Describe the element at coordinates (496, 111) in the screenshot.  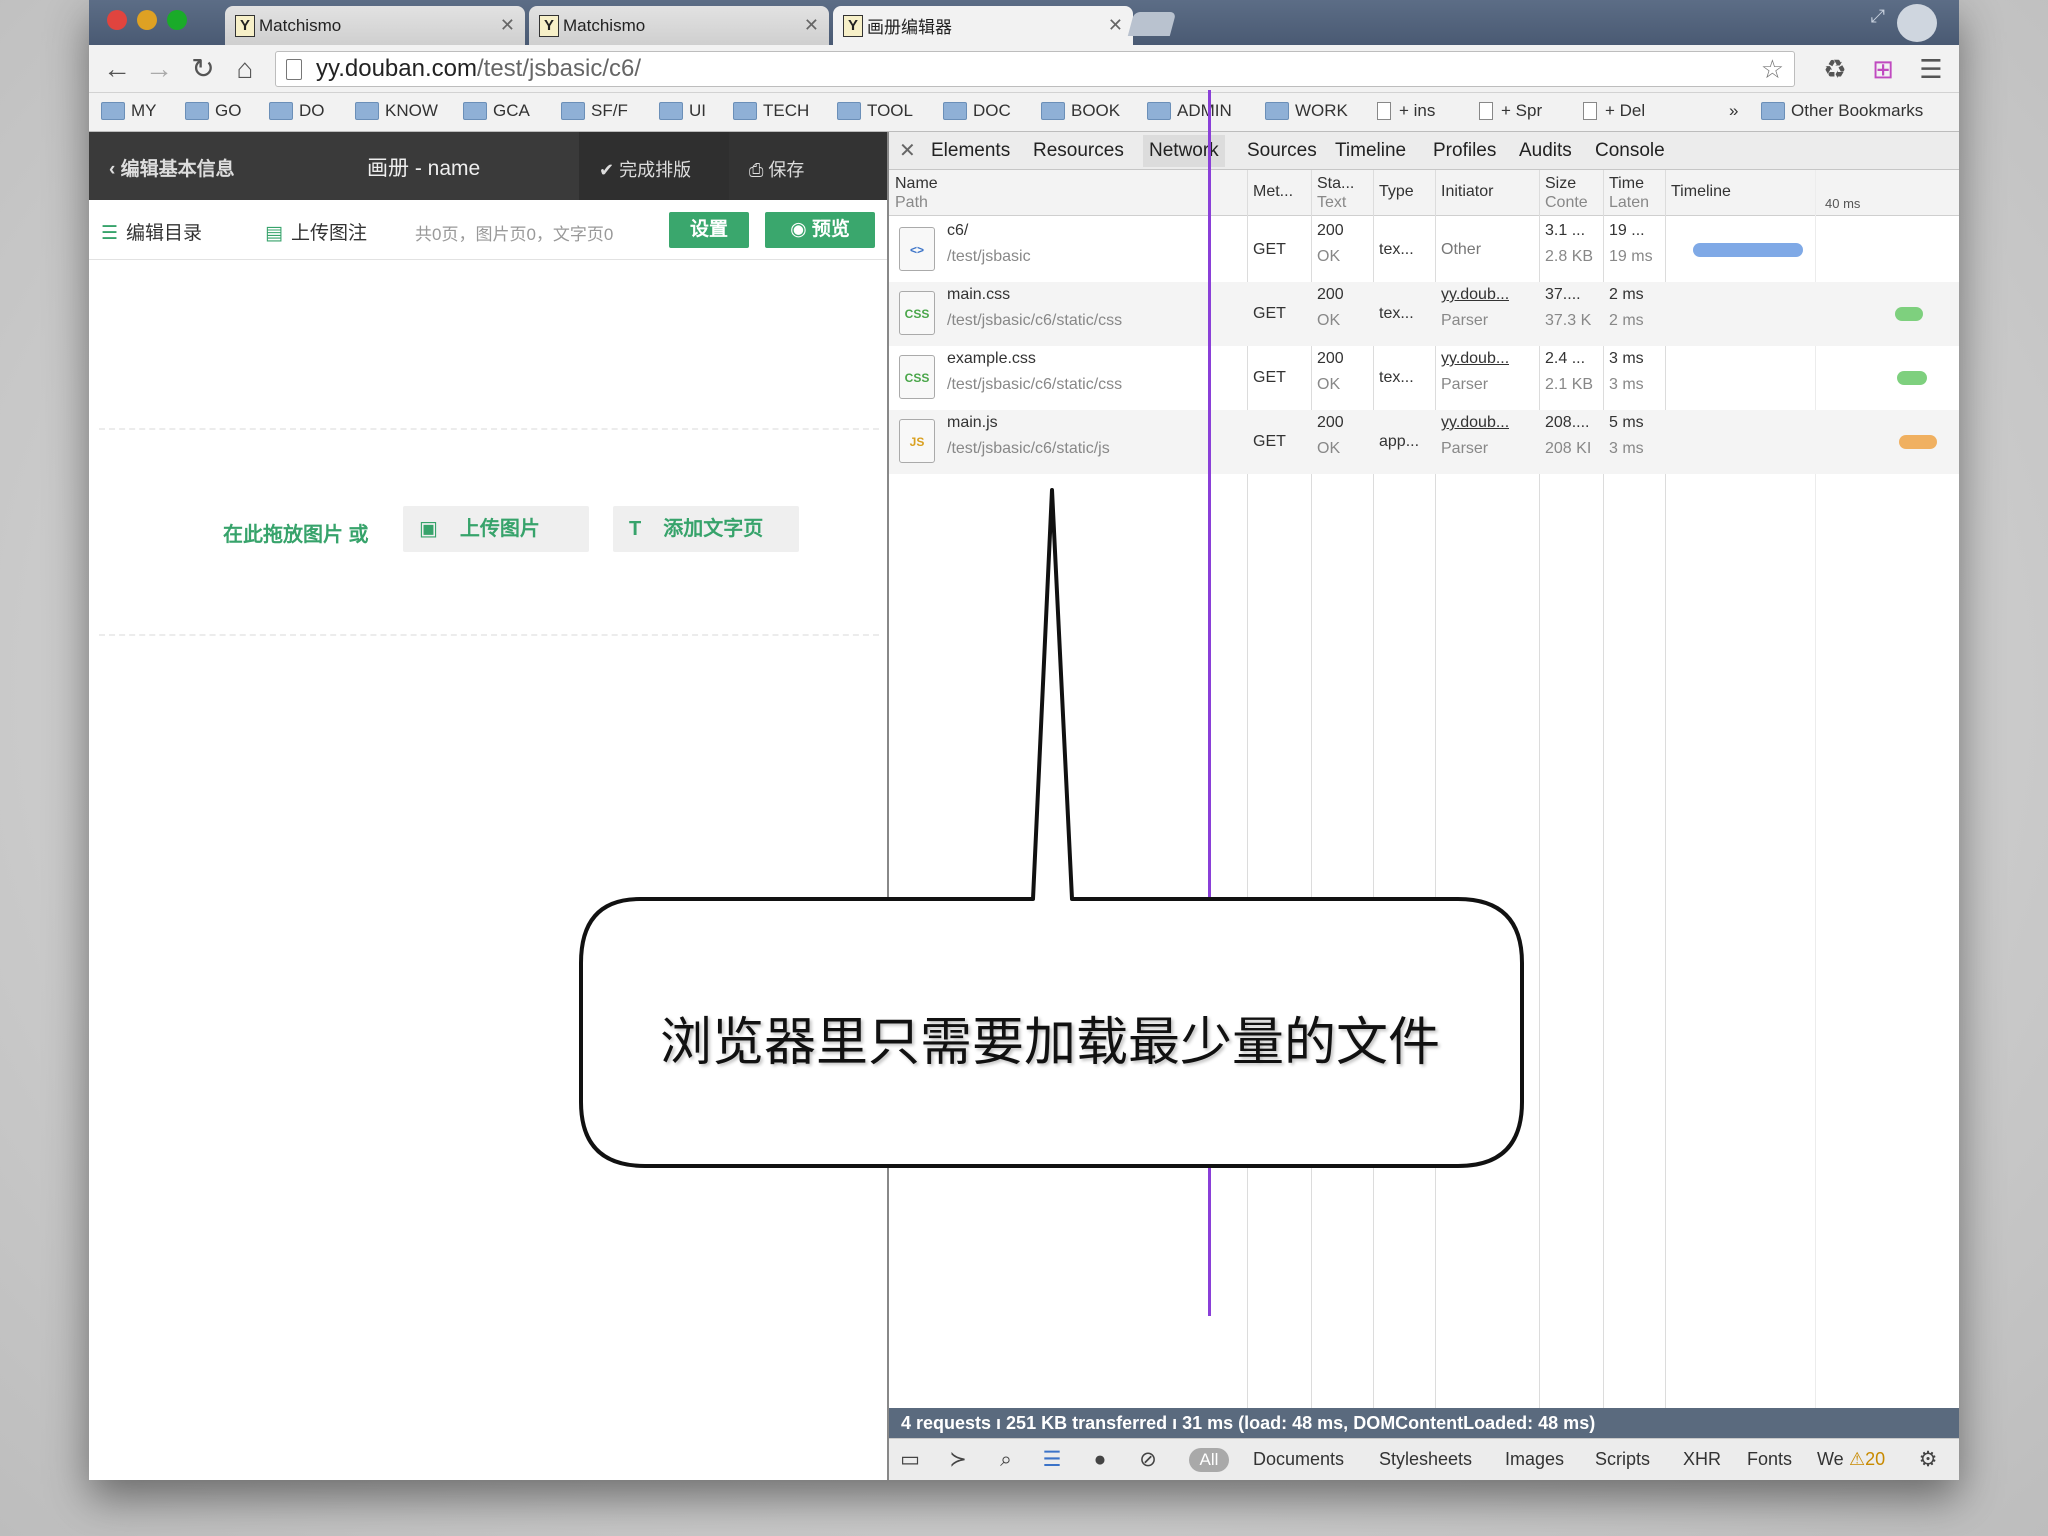
I see `bookmark-folder: GCA` at that location.